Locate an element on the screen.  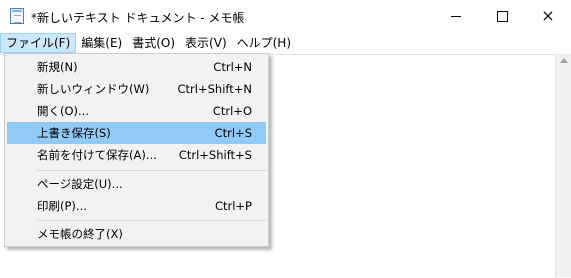
menu-edit: 編集(E) is located at coordinates (101, 43).